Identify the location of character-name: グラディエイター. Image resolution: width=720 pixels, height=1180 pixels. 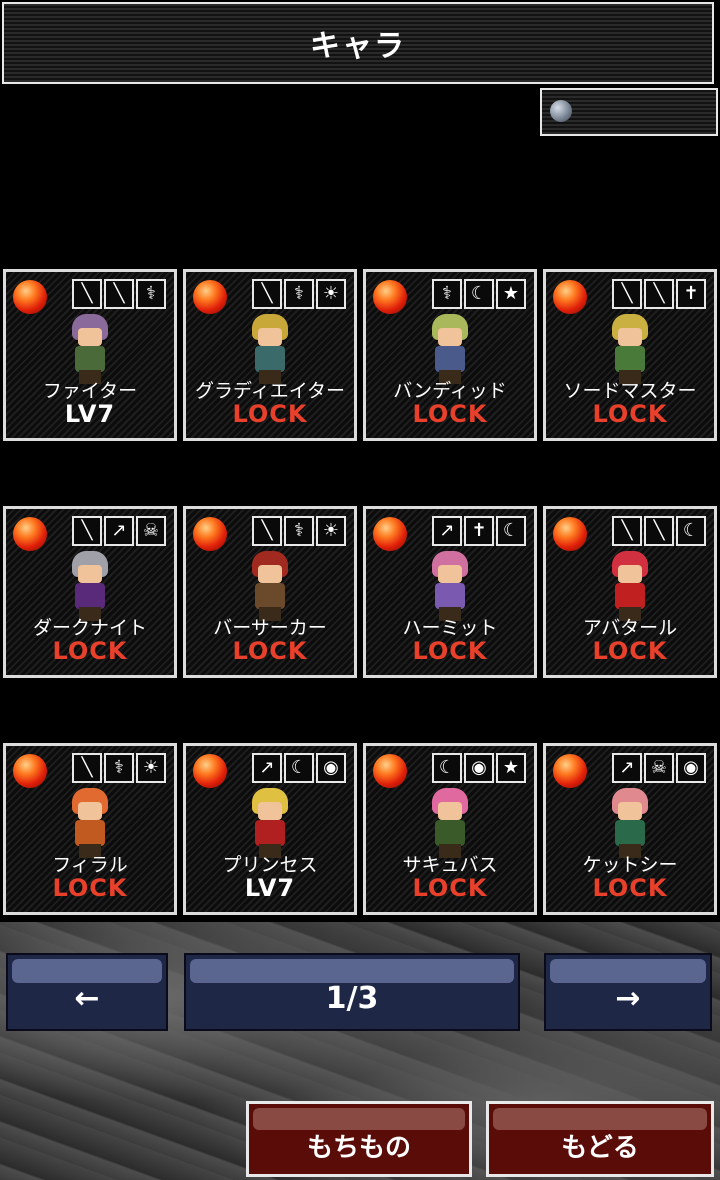
(270, 391).